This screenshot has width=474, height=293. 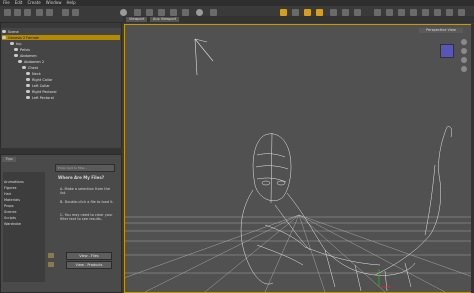 What do you see at coordinates (377, 12) in the screenshot?
I see `view-tool-icon` at bounding box center [377, 12].